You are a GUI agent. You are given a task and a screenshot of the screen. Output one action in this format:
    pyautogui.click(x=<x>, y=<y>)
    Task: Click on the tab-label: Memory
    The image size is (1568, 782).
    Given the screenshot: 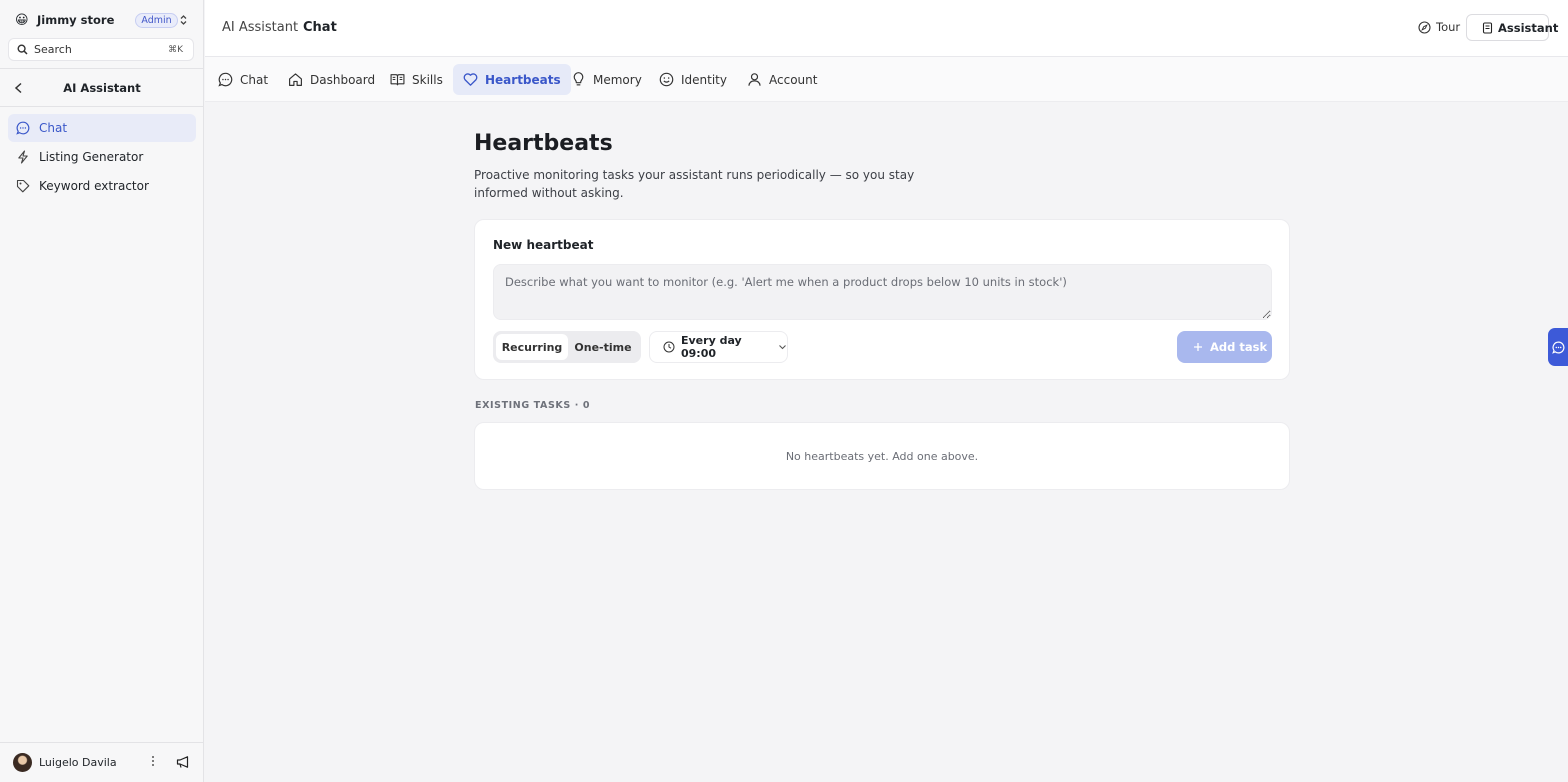 What is the action you would take?
    pyautogui.click(x=617, y=79)
    